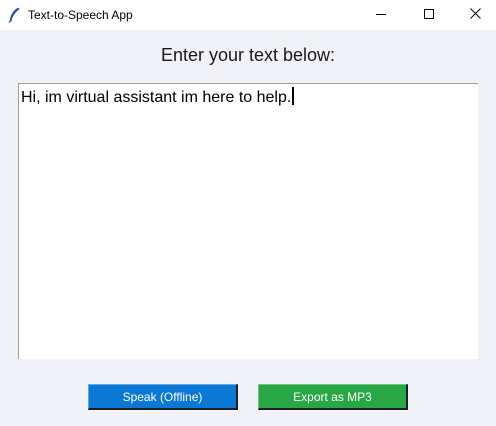  I want to click on feather-icon, so click(14, 15).